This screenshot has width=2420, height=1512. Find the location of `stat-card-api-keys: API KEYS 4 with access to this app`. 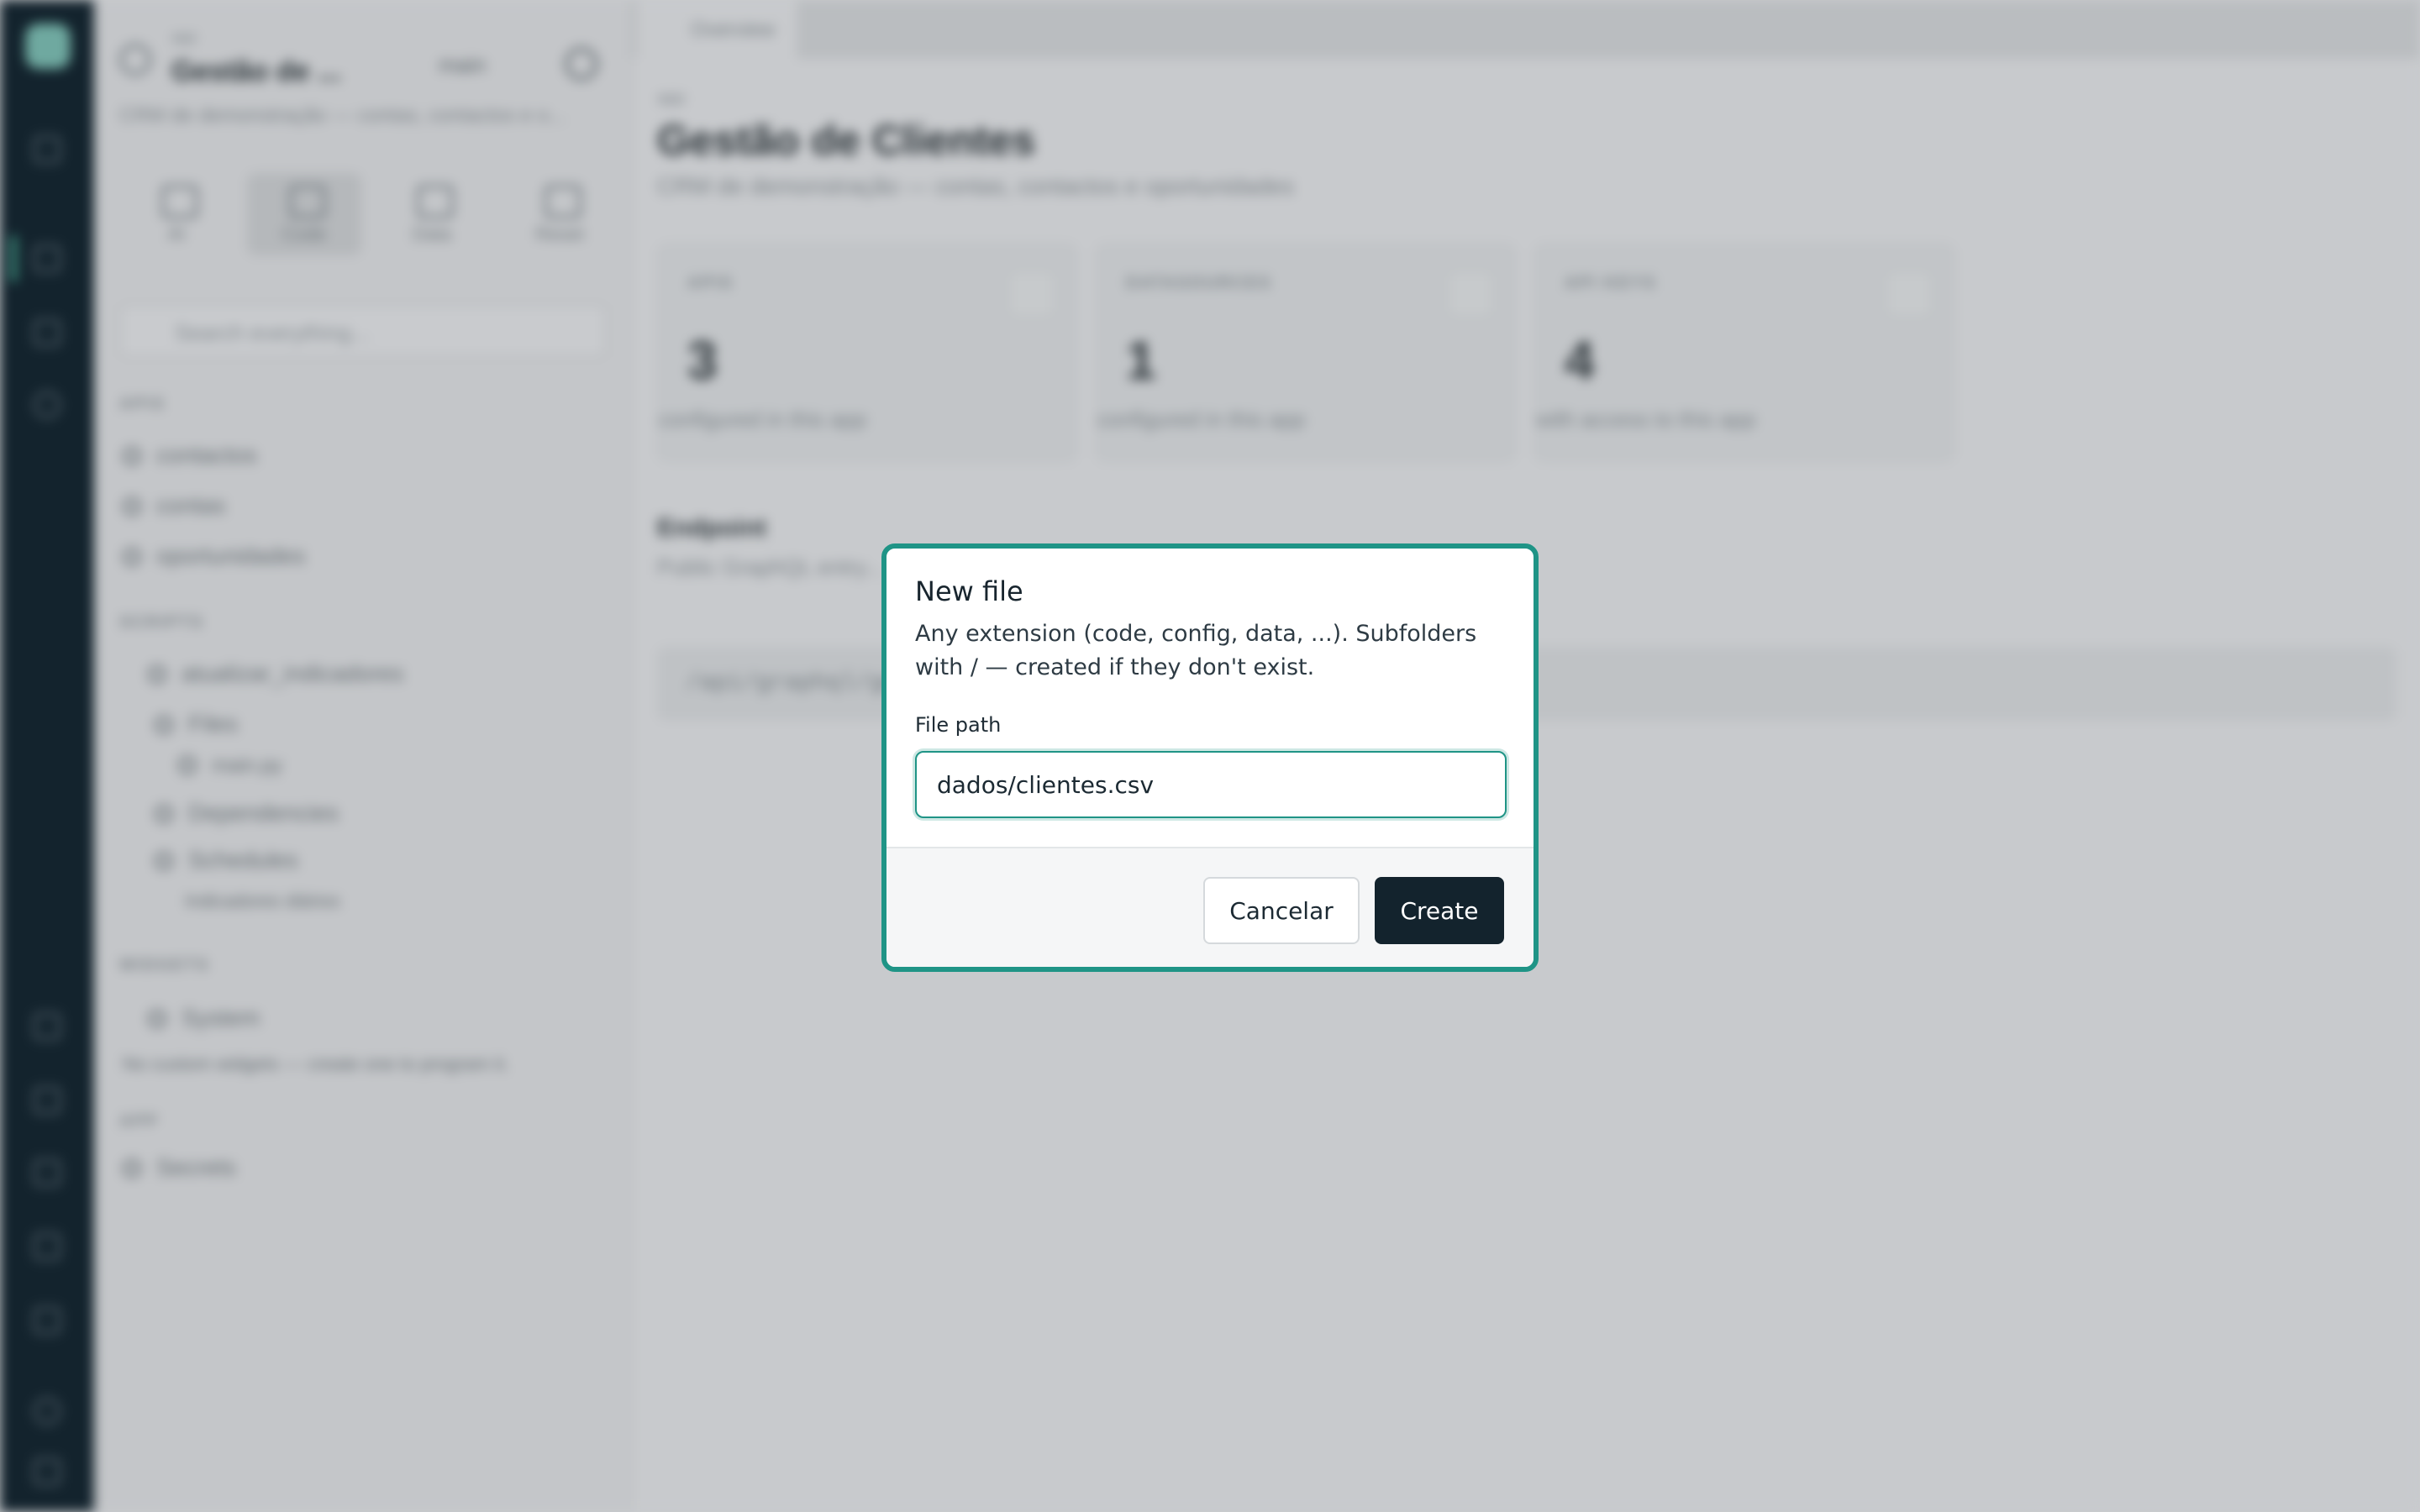

stat-card-api-keys: API KEYS 4 with access to this app is located at coordinates (1744, 353).